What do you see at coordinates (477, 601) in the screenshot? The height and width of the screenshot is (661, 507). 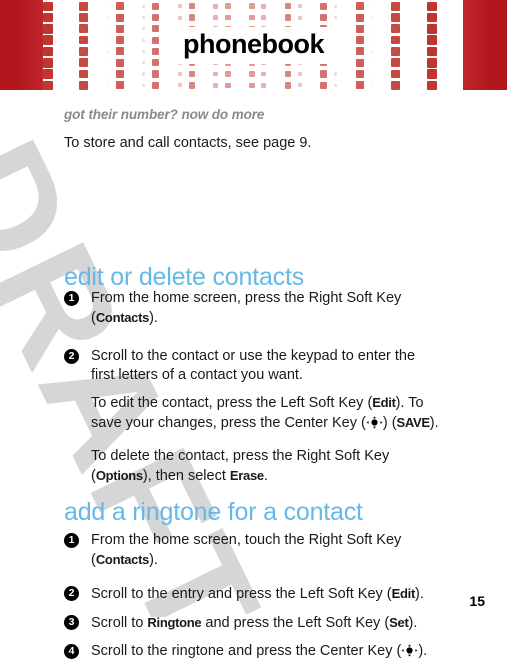 I see `page-number: 15` at bounding box center [477, 601].